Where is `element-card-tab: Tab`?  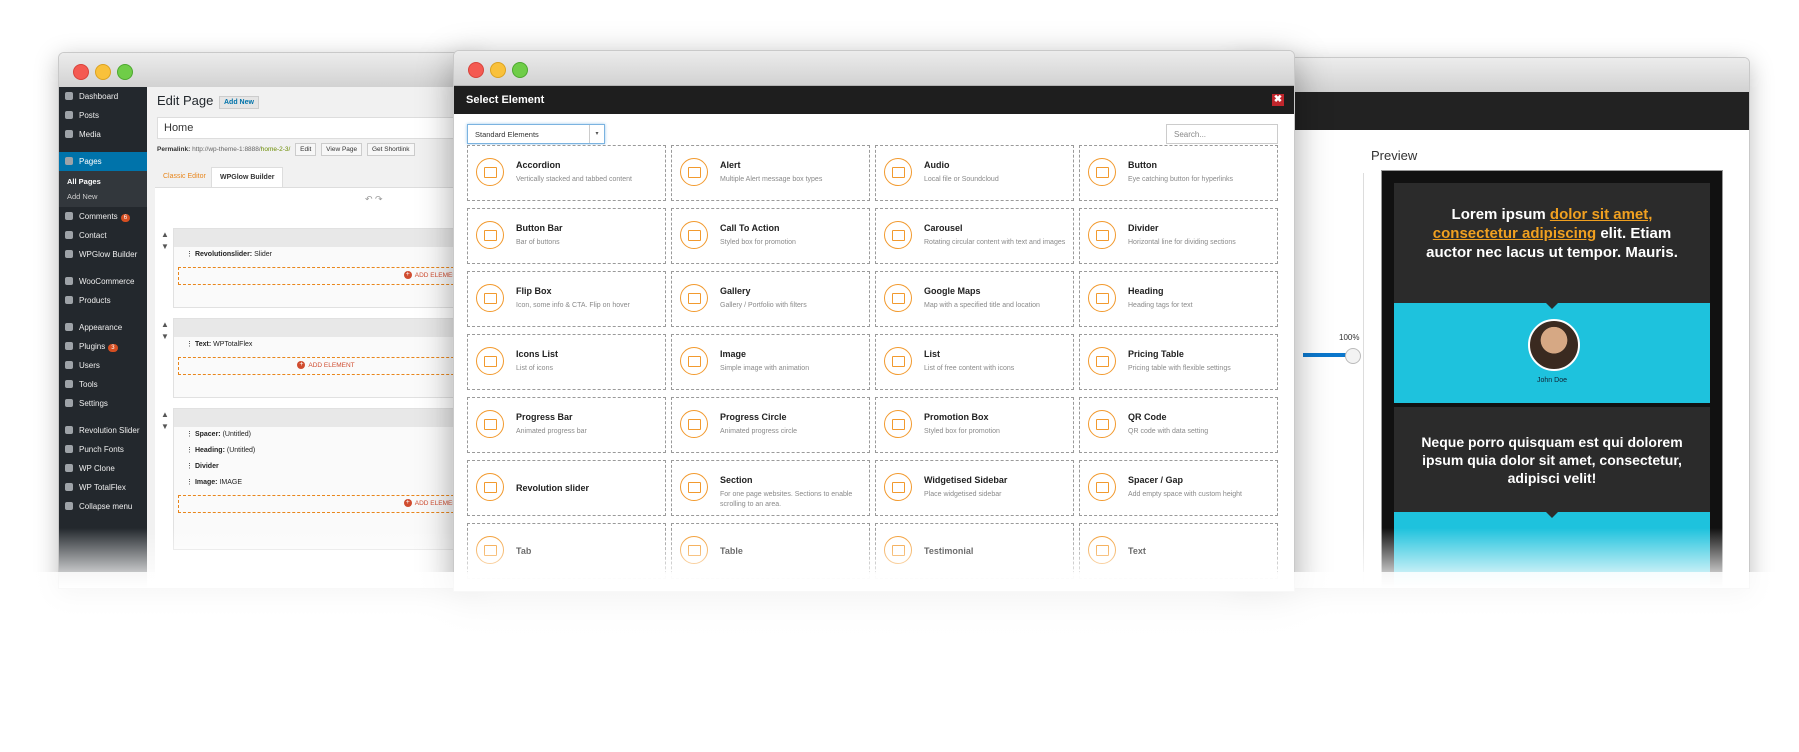
element-card-tab: Tab is located at coordinates (566, 551).